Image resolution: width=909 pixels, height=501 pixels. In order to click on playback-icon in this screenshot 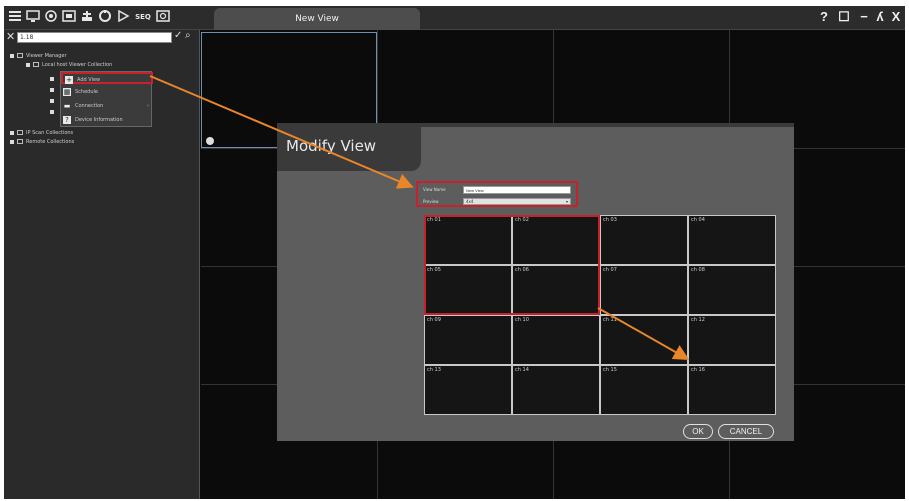, I will do `click(69, 17)`.